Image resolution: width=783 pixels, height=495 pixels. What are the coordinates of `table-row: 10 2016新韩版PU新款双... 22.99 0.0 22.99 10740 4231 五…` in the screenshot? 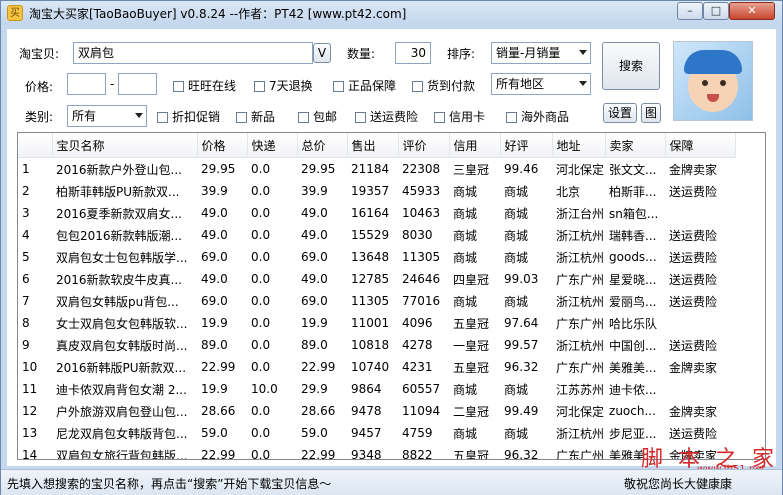 It's located at (376, 367).